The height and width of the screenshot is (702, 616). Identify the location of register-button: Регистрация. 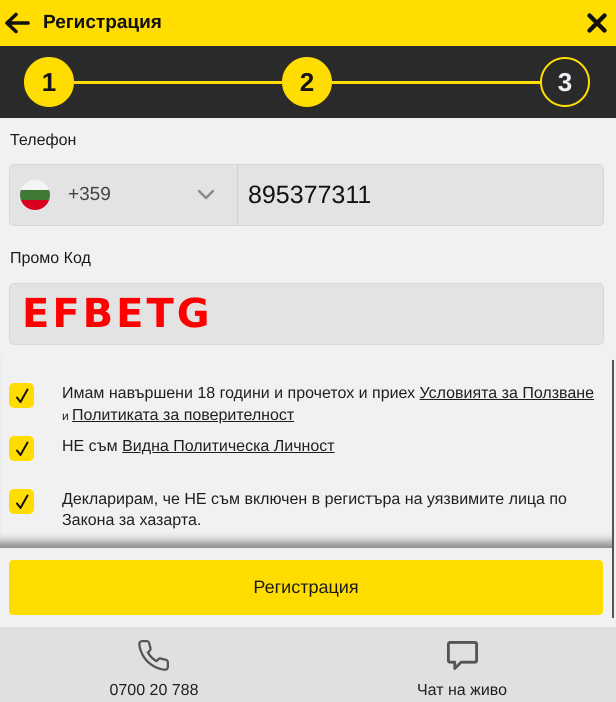
(306, 587).